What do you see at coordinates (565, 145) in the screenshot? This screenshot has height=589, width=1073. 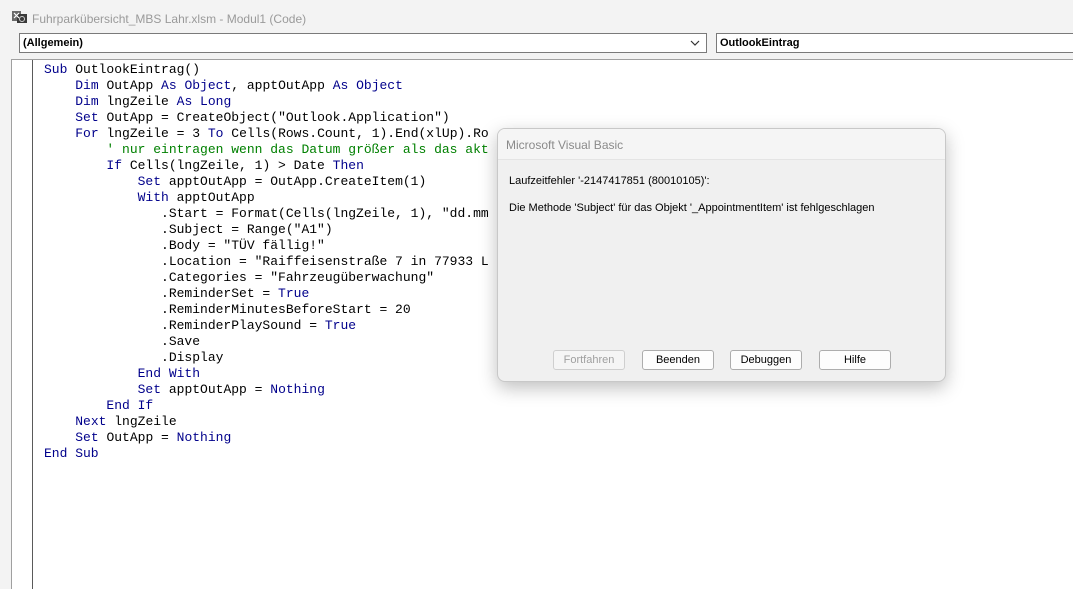 I see `dialog-title: Microsoft Visual Basic` at bounding box center [565, 145].